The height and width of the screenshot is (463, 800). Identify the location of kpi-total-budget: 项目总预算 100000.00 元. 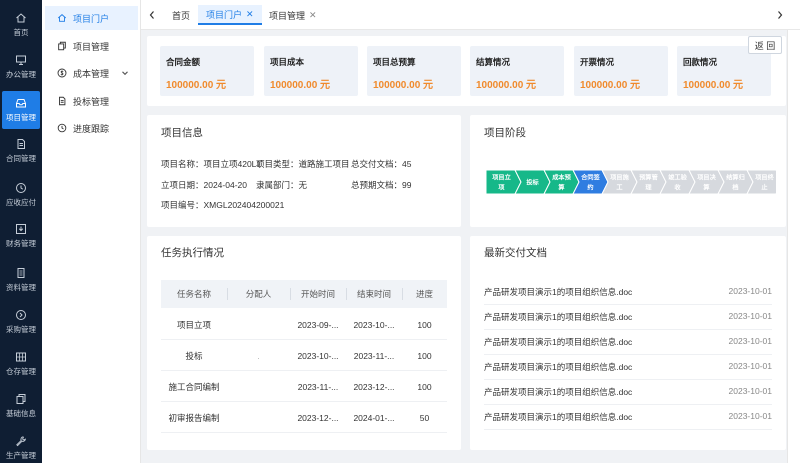
(414, 71).